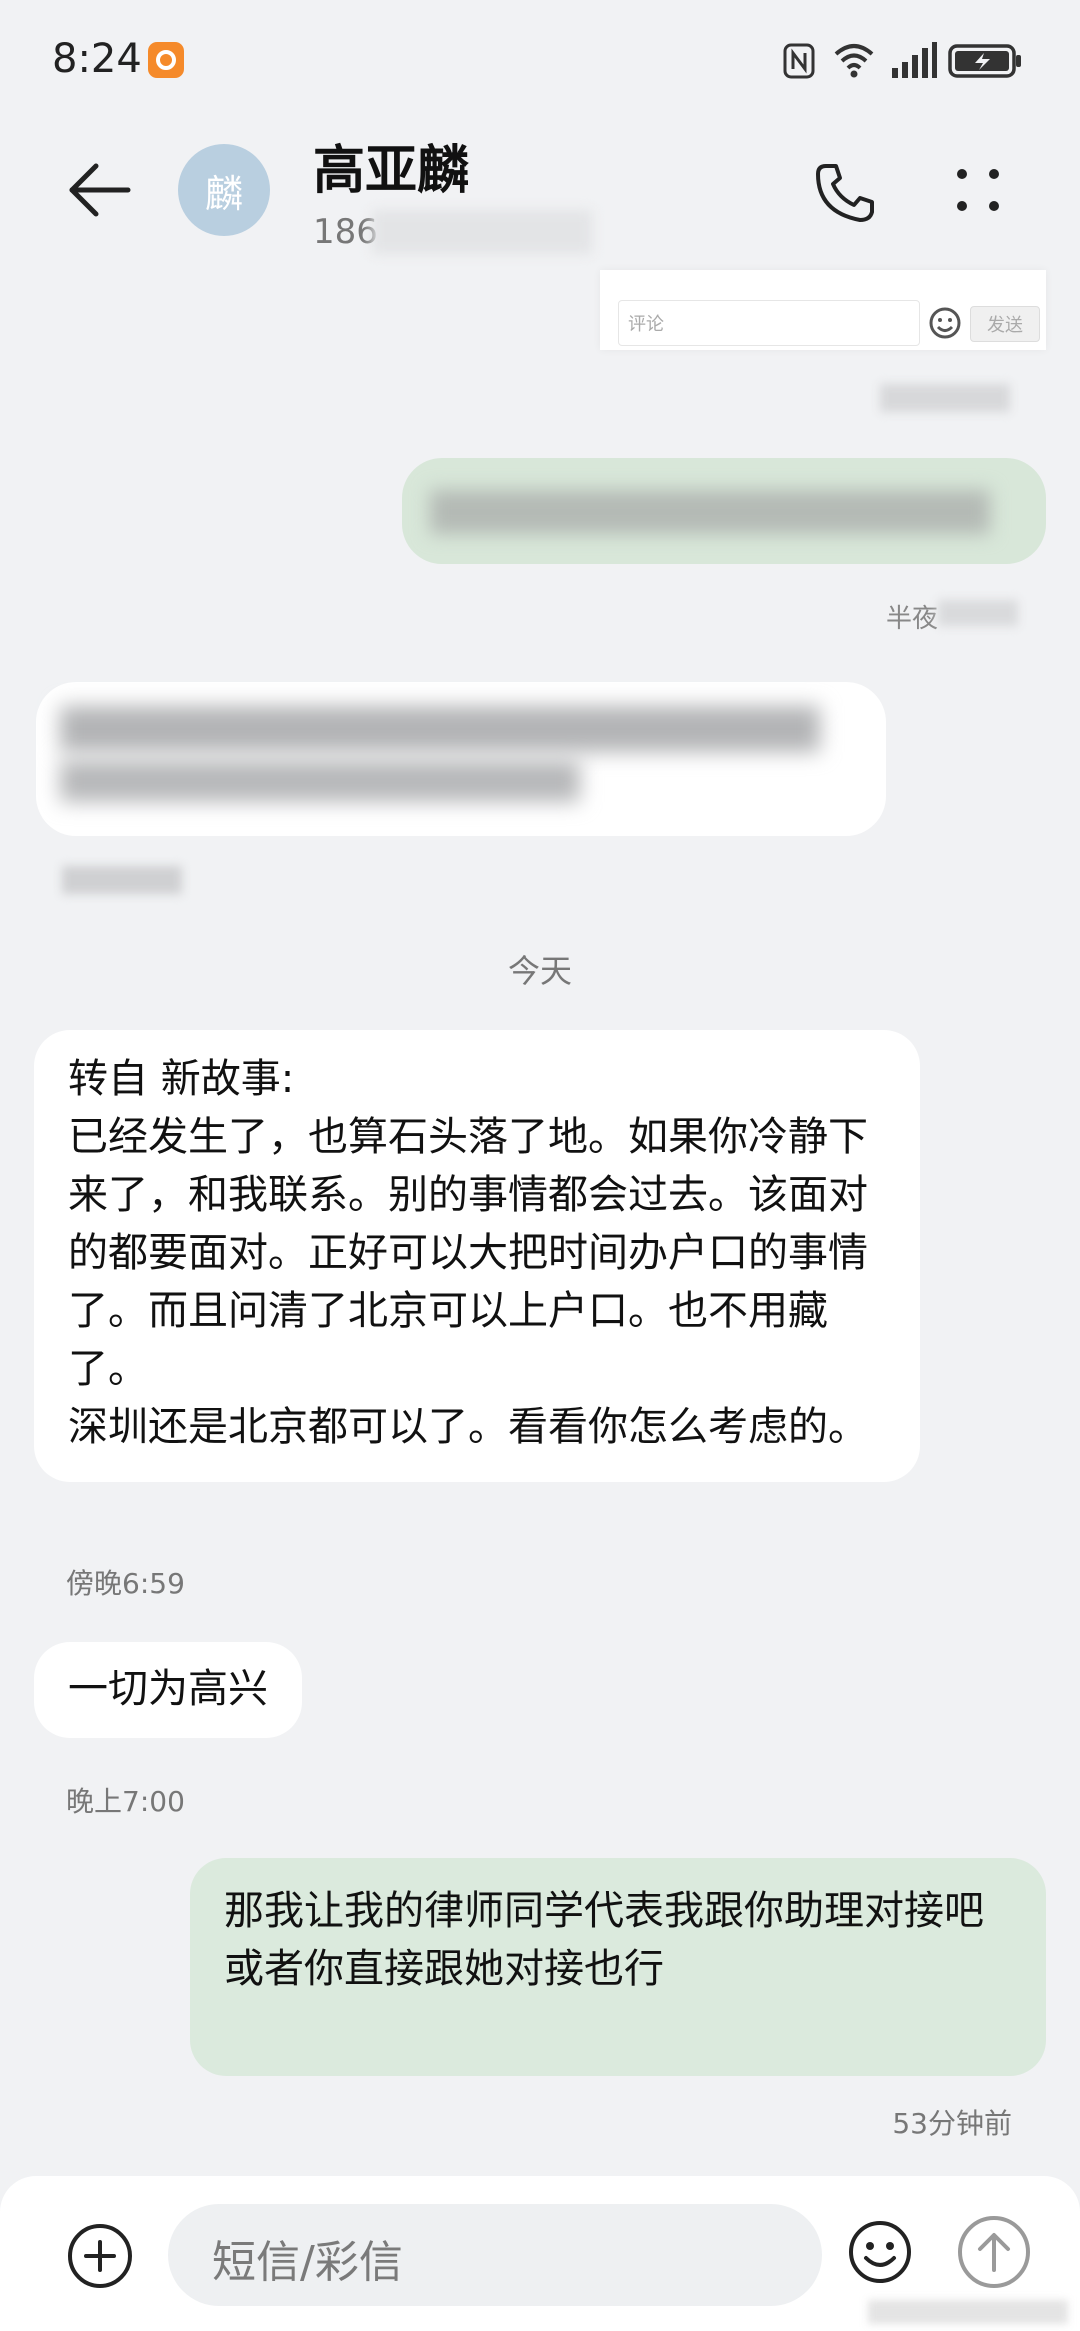 Image resolution: width=1080 pixels, height=2331 pixels. Describe the element at coordinates (986, 61) in the screenshot. I see `battery-icon` at that location.